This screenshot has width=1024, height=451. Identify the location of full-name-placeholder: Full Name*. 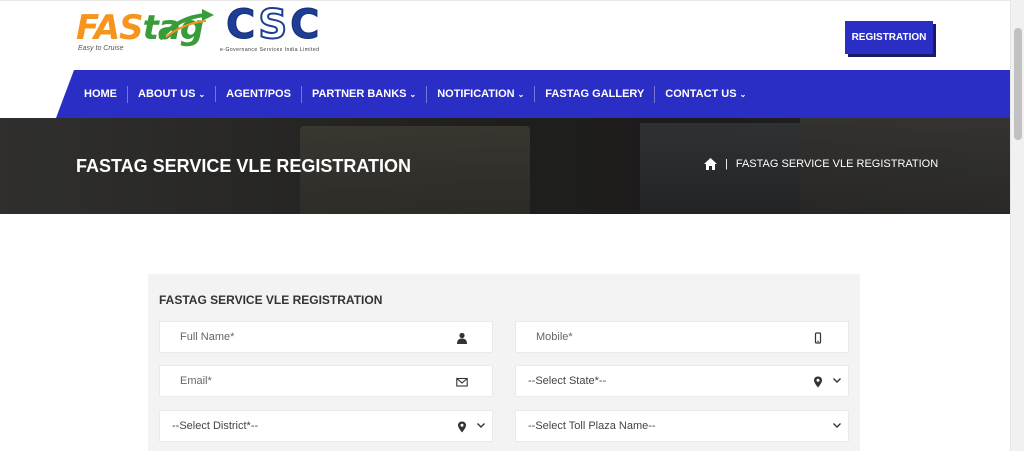
(207, 337).